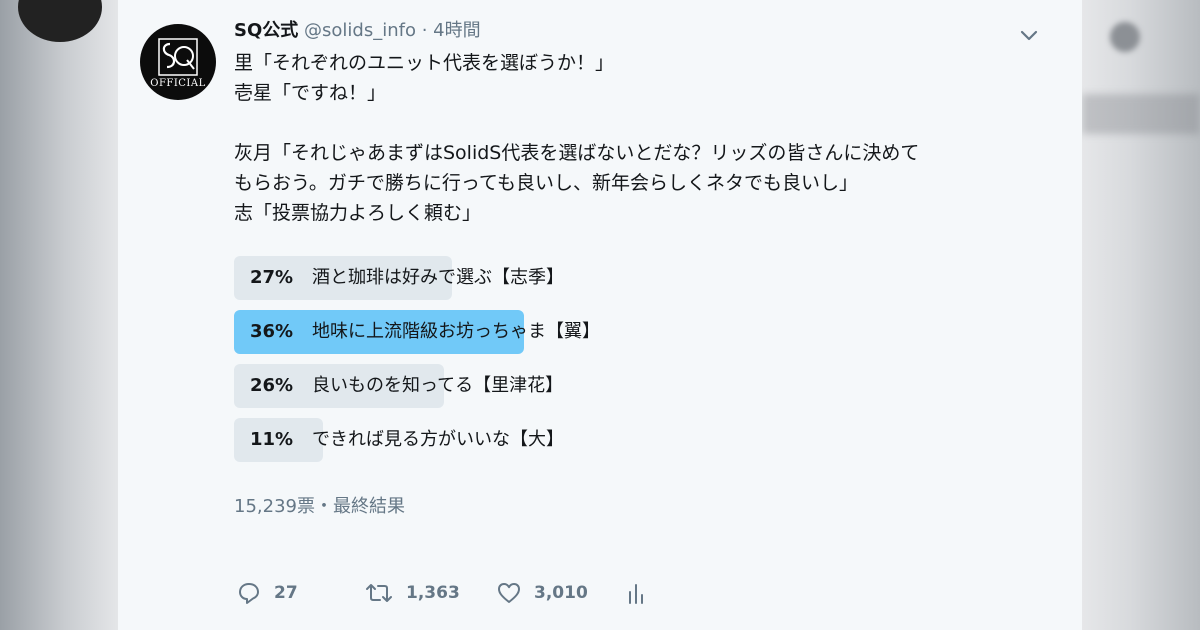  What do you see at coordinates (266, 30) in the screenshot?
I see `author-name: SQ公式` at bounding box center [266, 30].